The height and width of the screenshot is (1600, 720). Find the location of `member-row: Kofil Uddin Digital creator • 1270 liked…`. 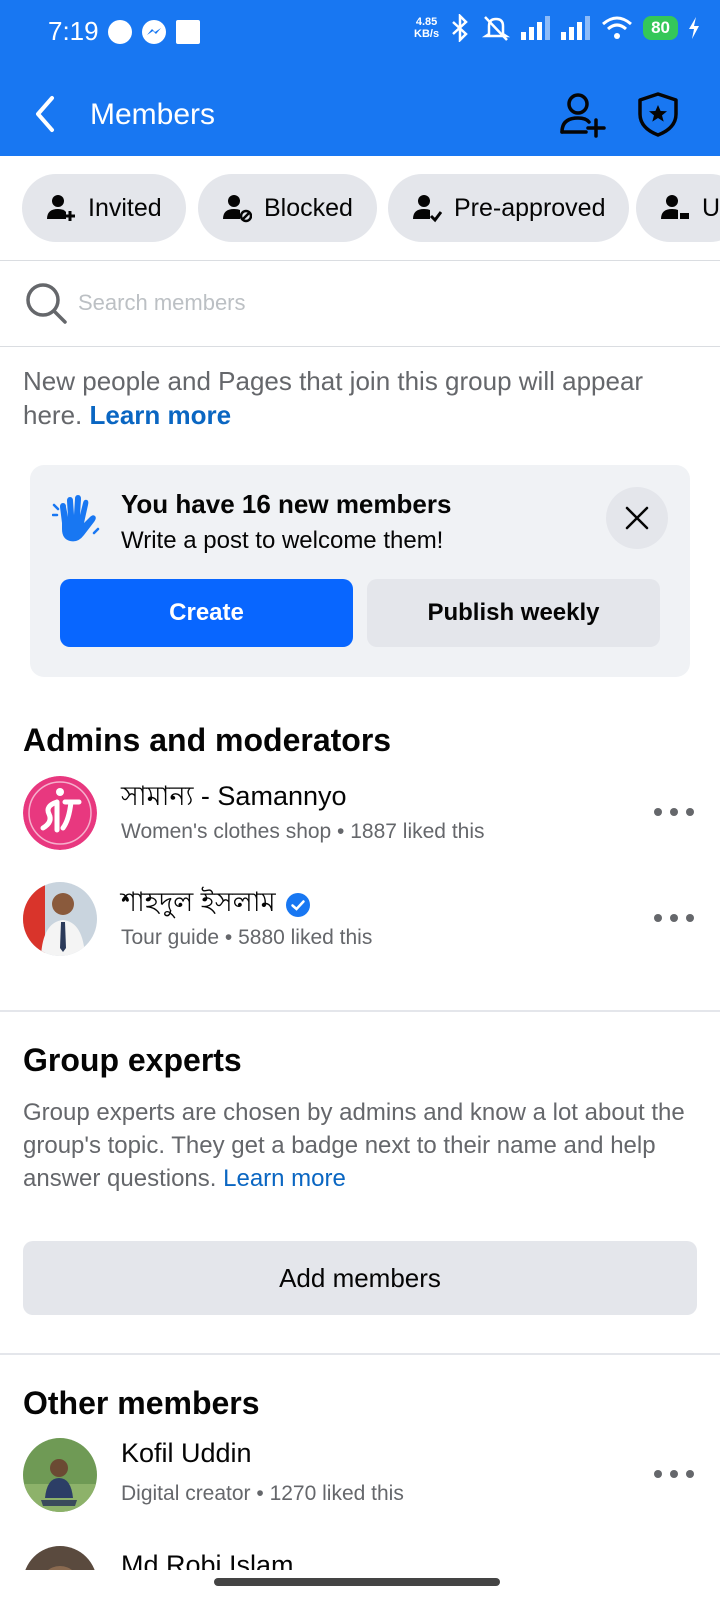

member-row: Kofil Uddin Digital creator • 1270 liked… is located at coordinates (360, 1483).